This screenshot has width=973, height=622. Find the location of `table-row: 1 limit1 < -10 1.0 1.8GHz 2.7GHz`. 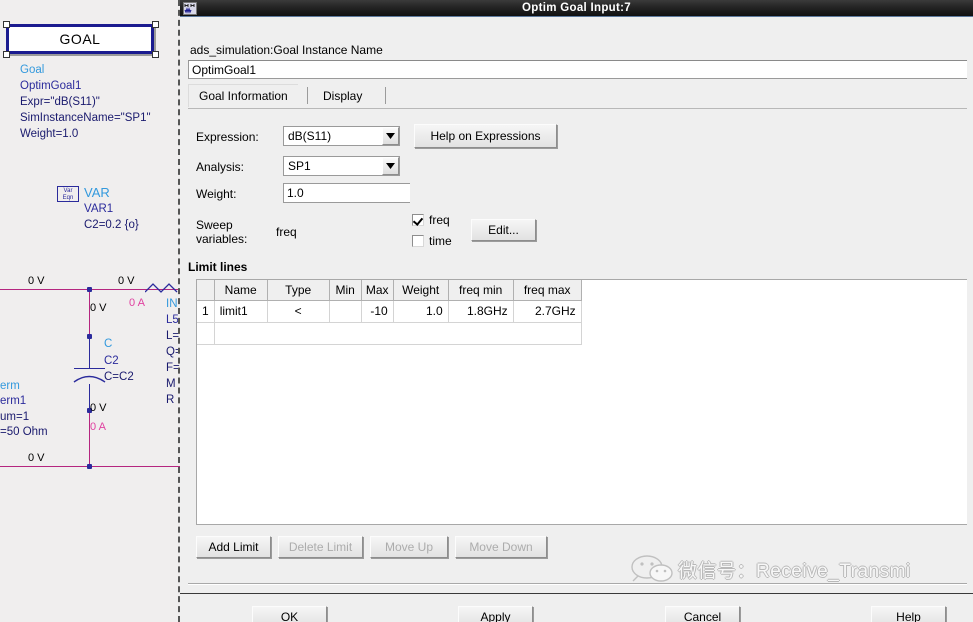

table-row: 1 limit1 < -10 1.0 1.8GHz 2.7GHz is located at coordinates (389, 311).